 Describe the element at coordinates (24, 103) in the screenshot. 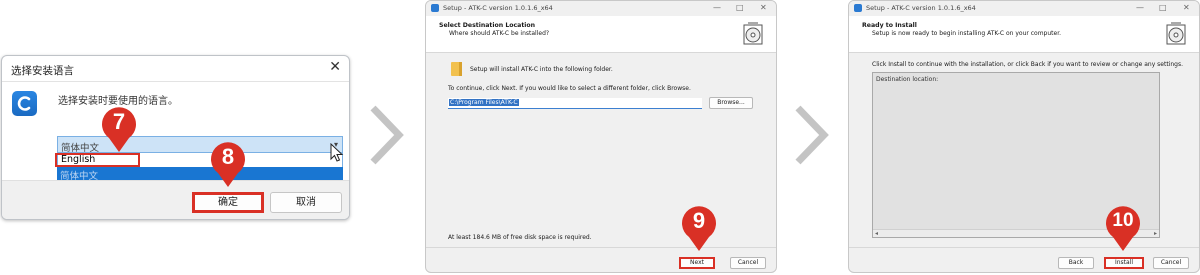

I see `app-icon` at that location.